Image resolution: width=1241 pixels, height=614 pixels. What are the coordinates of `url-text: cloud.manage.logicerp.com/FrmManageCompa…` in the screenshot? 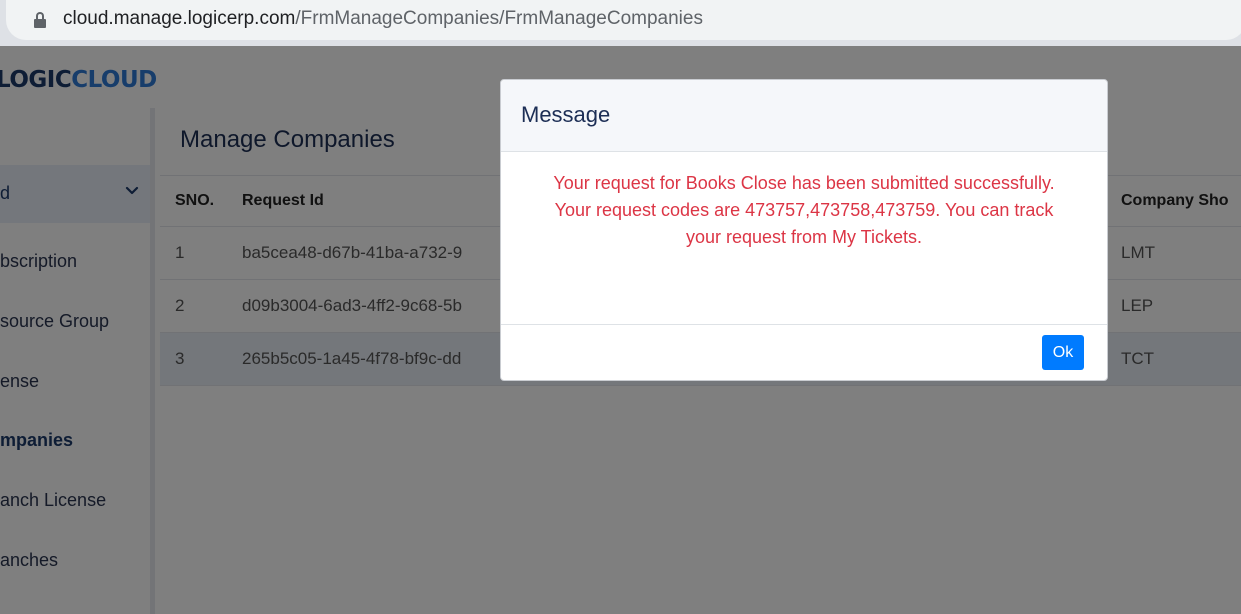 It's located at (383, 19).